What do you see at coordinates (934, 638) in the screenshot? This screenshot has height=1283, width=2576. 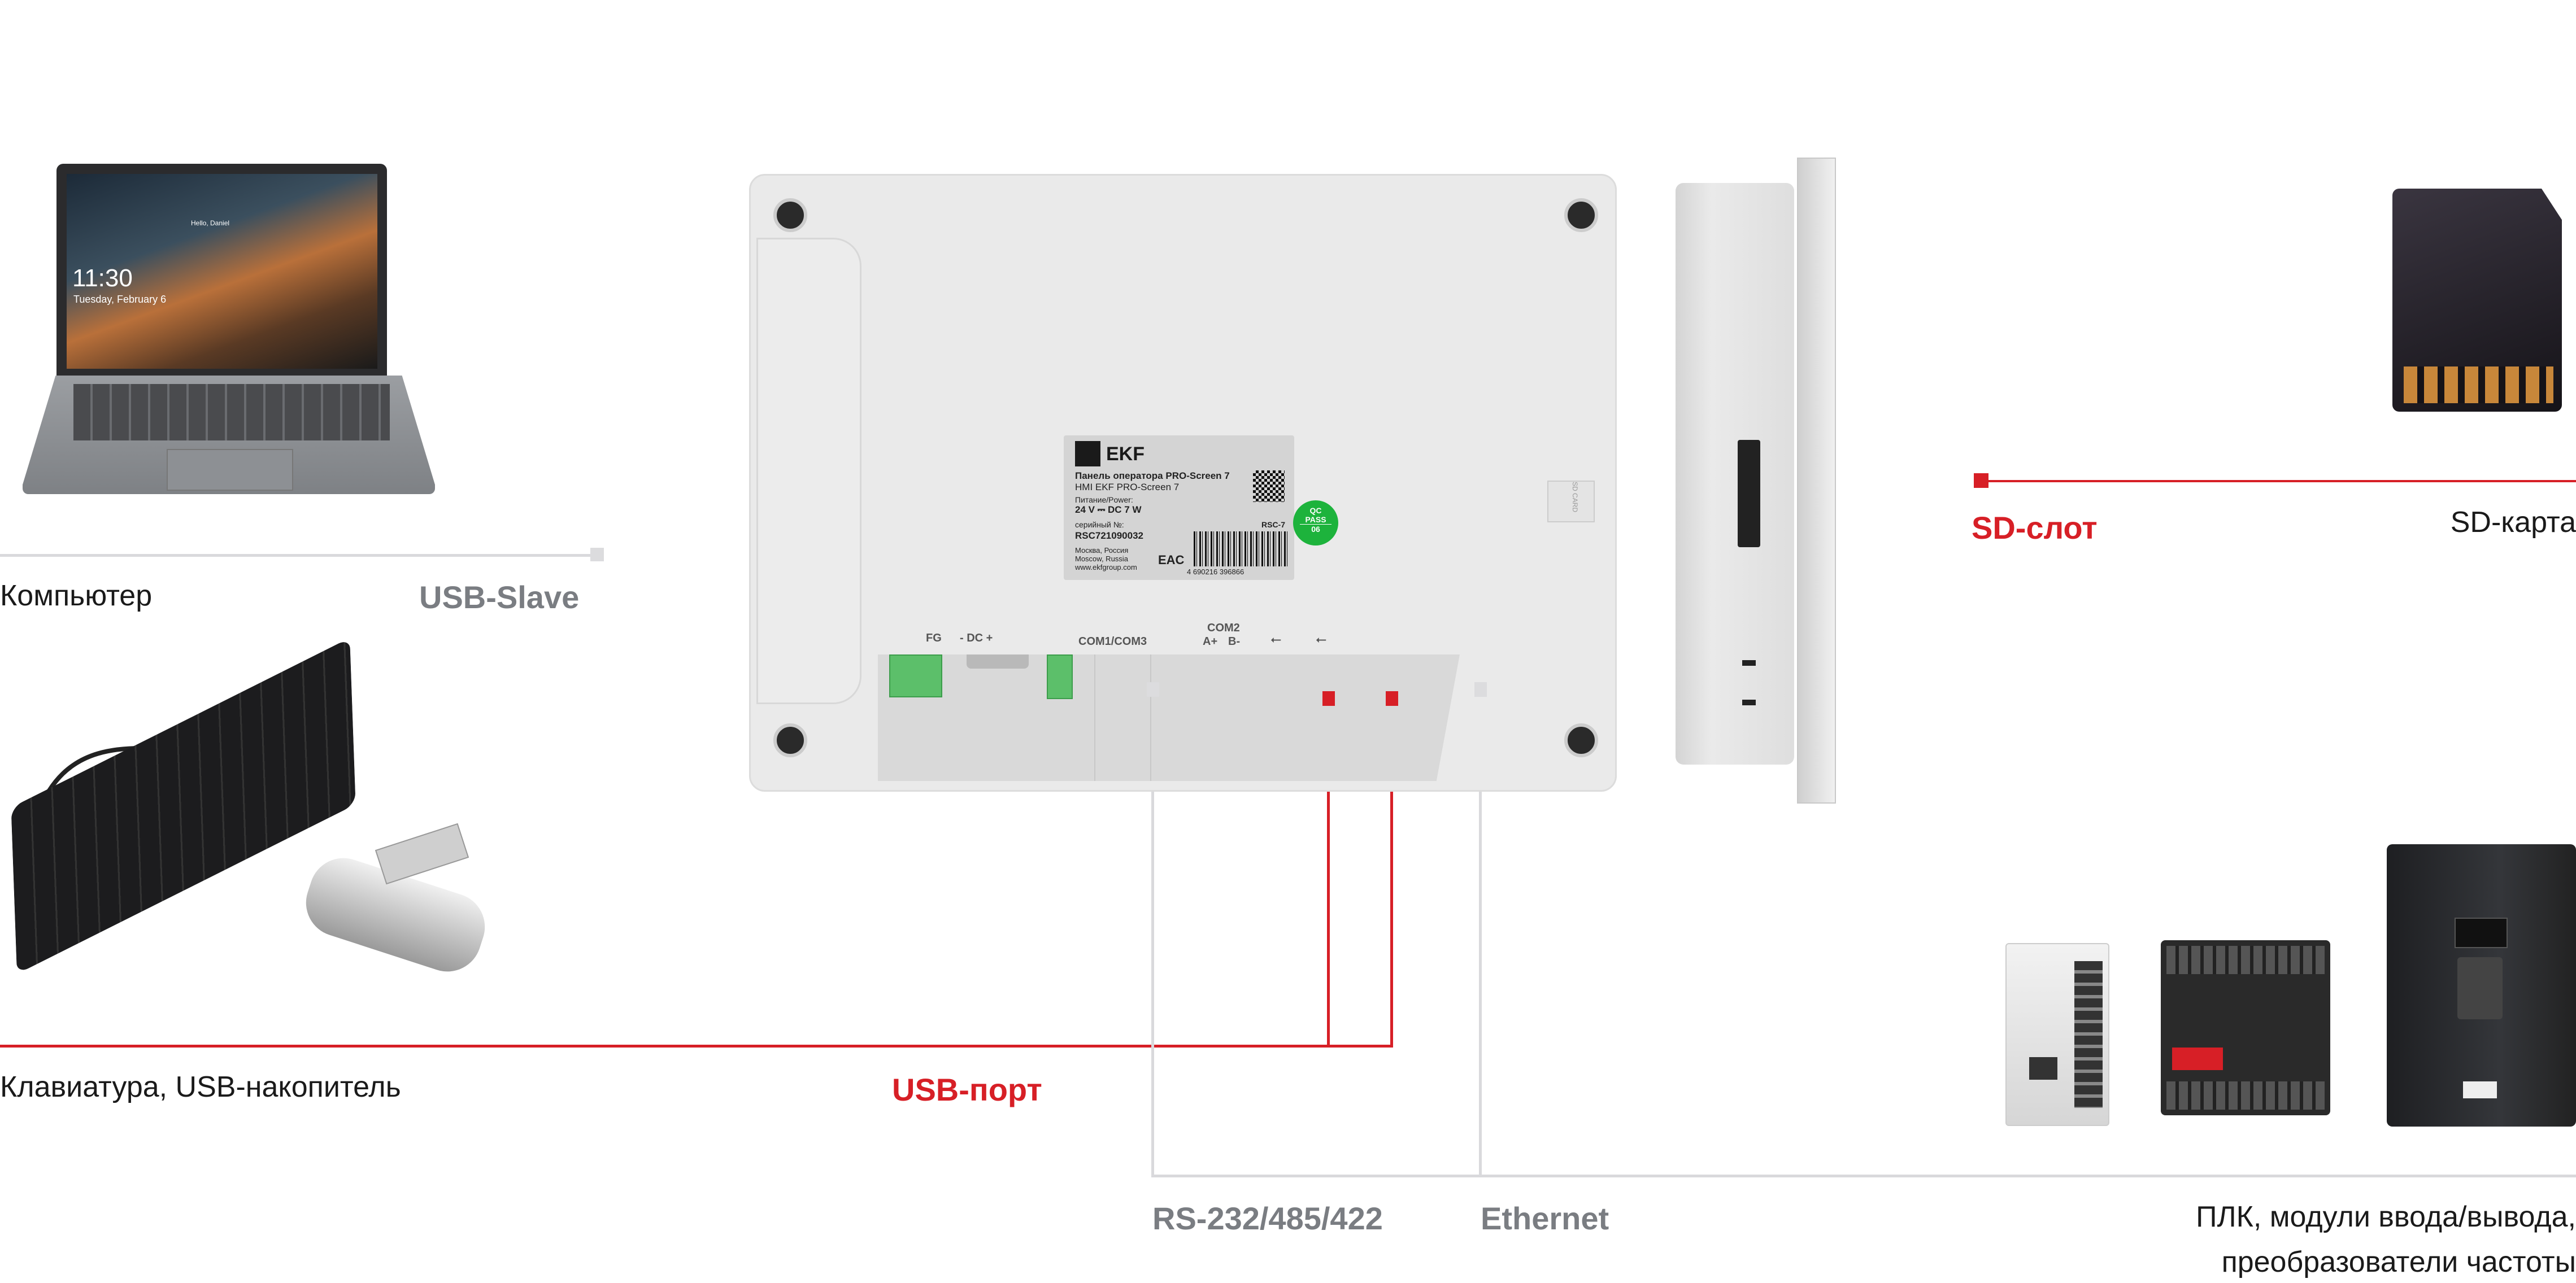 I see `fg-label: FG` at bounding box center [934, 638].